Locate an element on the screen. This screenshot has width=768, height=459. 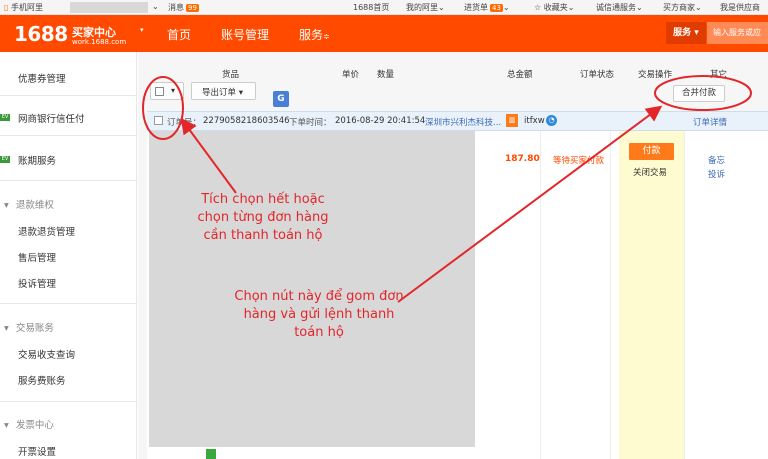
checkbox-highlight-ellipse is located at coordinates (163, 108).